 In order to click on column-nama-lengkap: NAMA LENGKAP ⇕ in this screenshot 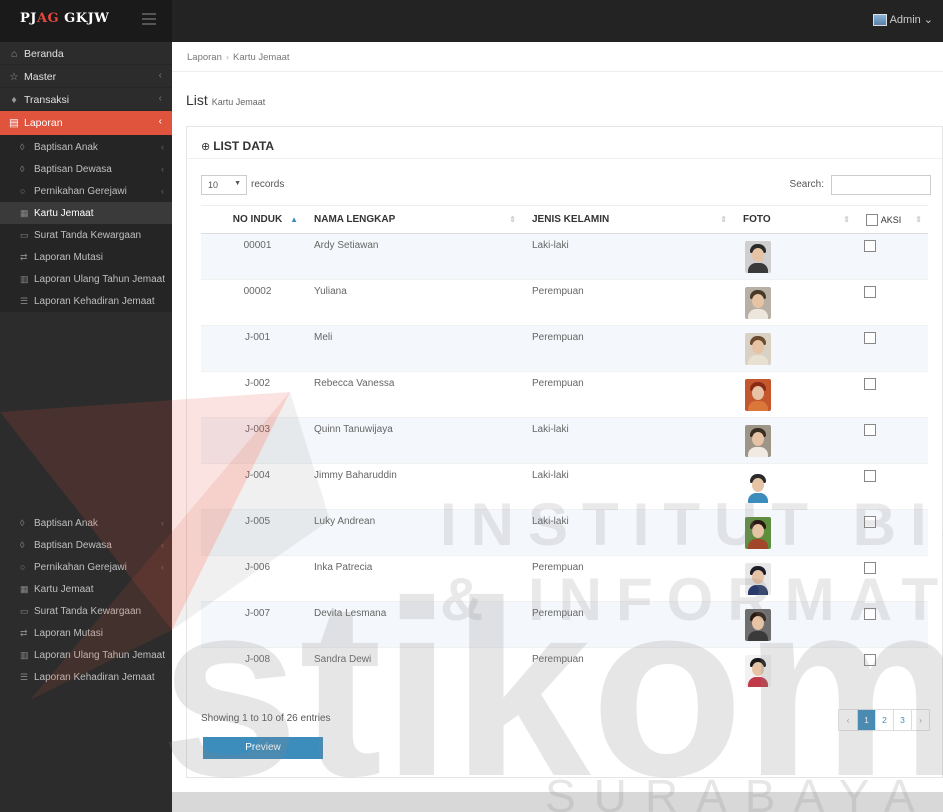, I will do `click(413, 219)`.